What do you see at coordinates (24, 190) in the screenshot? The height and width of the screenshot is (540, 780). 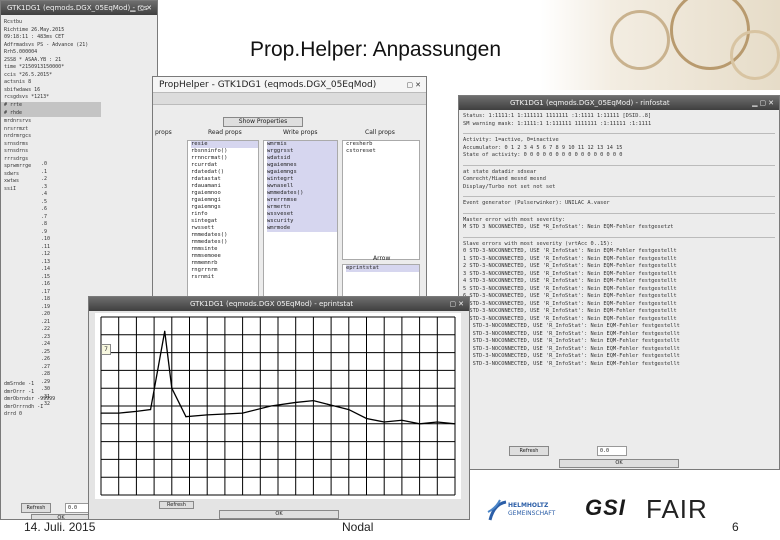 I see `rcs-row: ssiI` at bounding box center [24, 190].